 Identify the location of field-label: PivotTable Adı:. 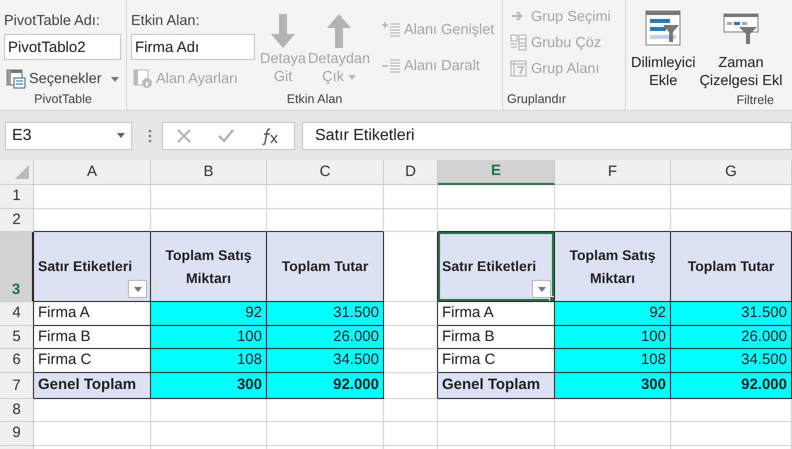
(52, 21).